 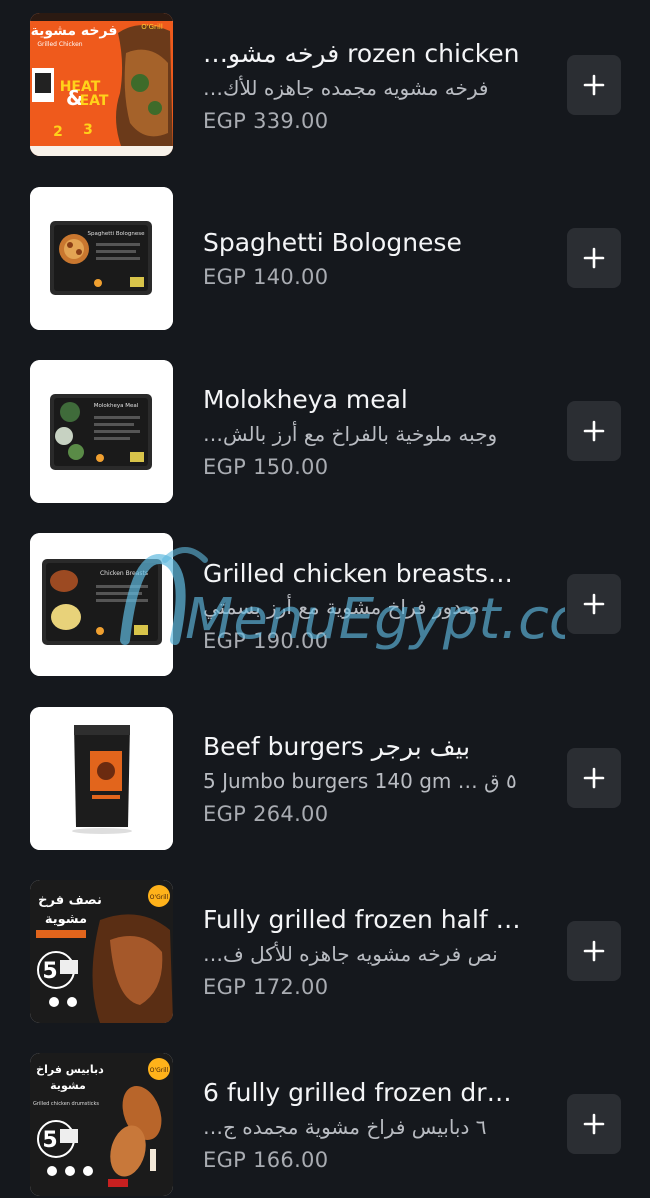 I want to click on chicken-breasts-tray-image: Chicken Breasts, so click(x=101, y=604).